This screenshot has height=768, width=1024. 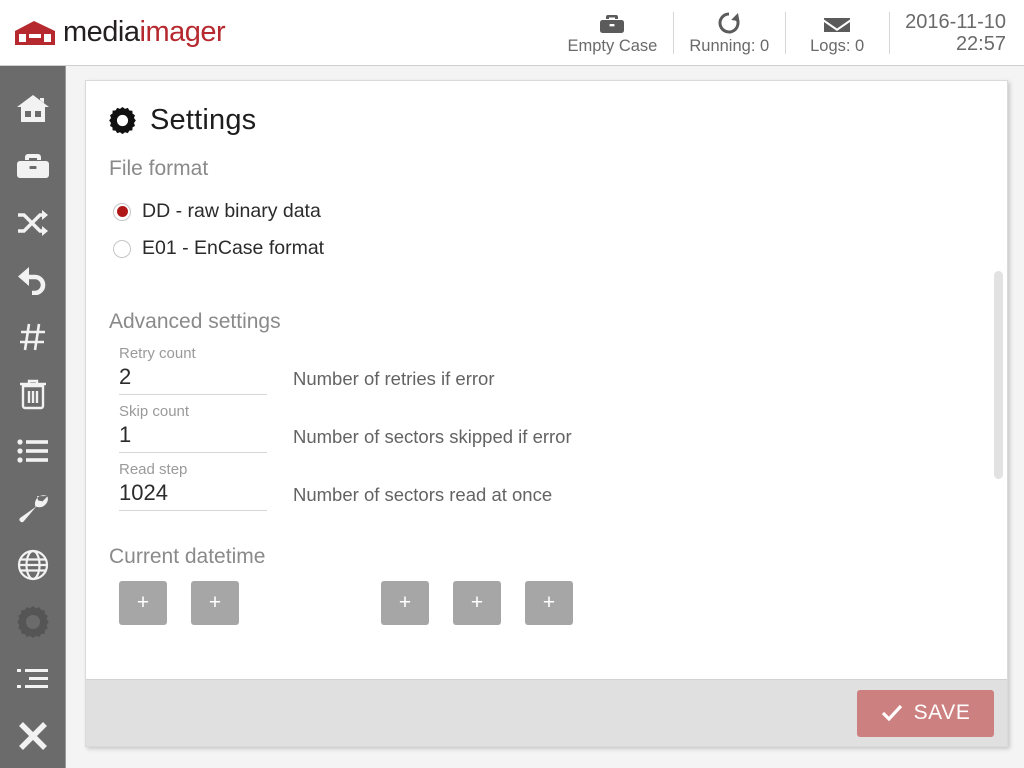 I want to click on skip-count-field: Skip count 1, so click(x=193, y=428).